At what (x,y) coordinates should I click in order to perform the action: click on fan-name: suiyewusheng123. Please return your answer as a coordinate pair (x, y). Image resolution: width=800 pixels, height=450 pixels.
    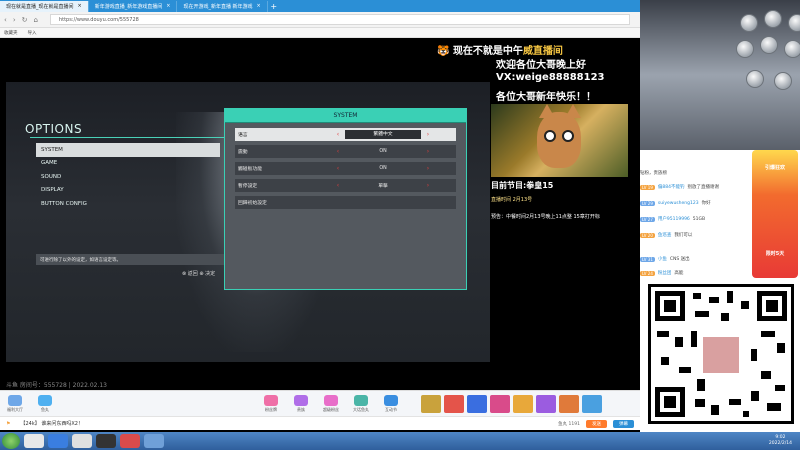
    Looking at the image, I should click on (678, 203).